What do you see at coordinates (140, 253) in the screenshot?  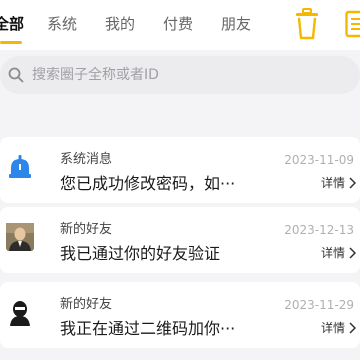 I see `message-preview: 我已通过你的好友验证` at bounding box center [140, 253].